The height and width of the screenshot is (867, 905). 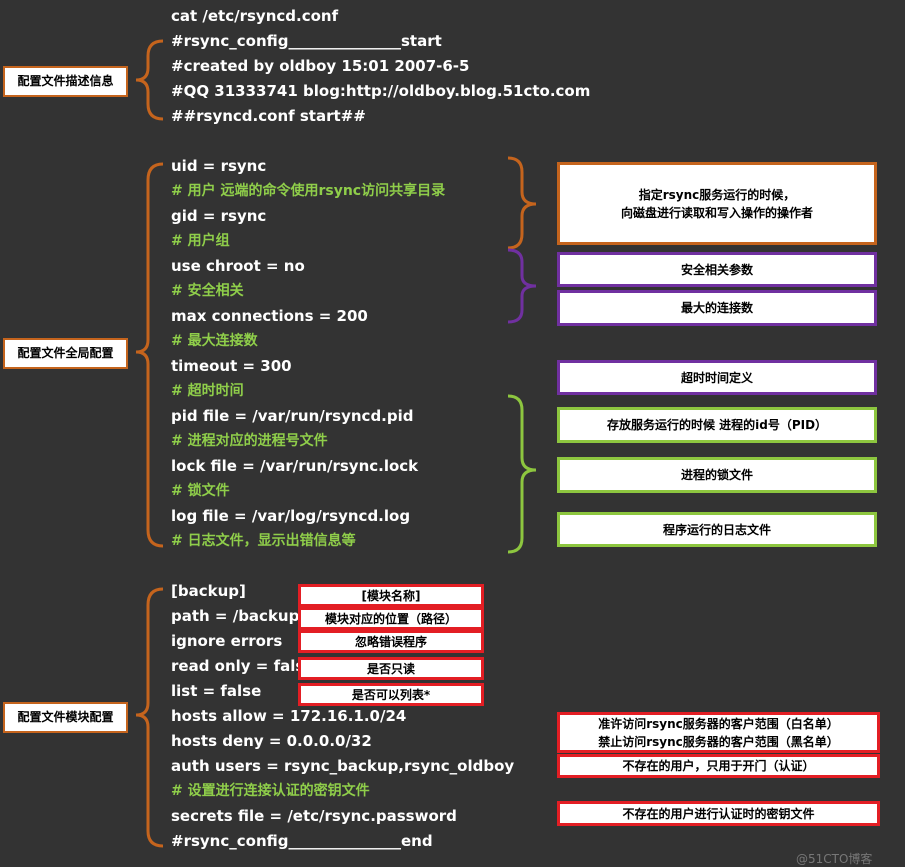 I want to click on note-security-label: 安全相关参数, so click(x=716, y=269).